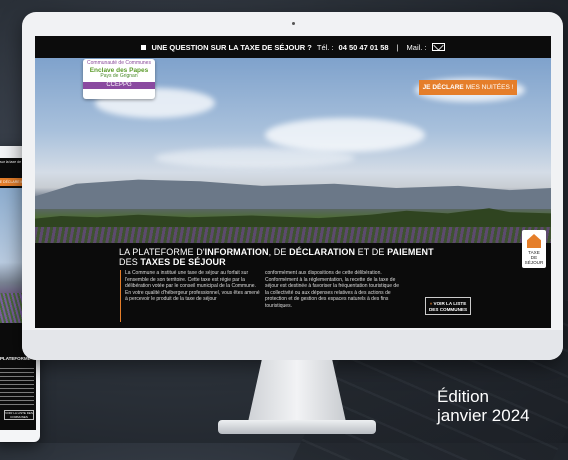 Image resolution: width=568 pixels, height=460 pixels. I want to click on tax-badge: TAXE DE SÉJOUR, so click(534, 249).